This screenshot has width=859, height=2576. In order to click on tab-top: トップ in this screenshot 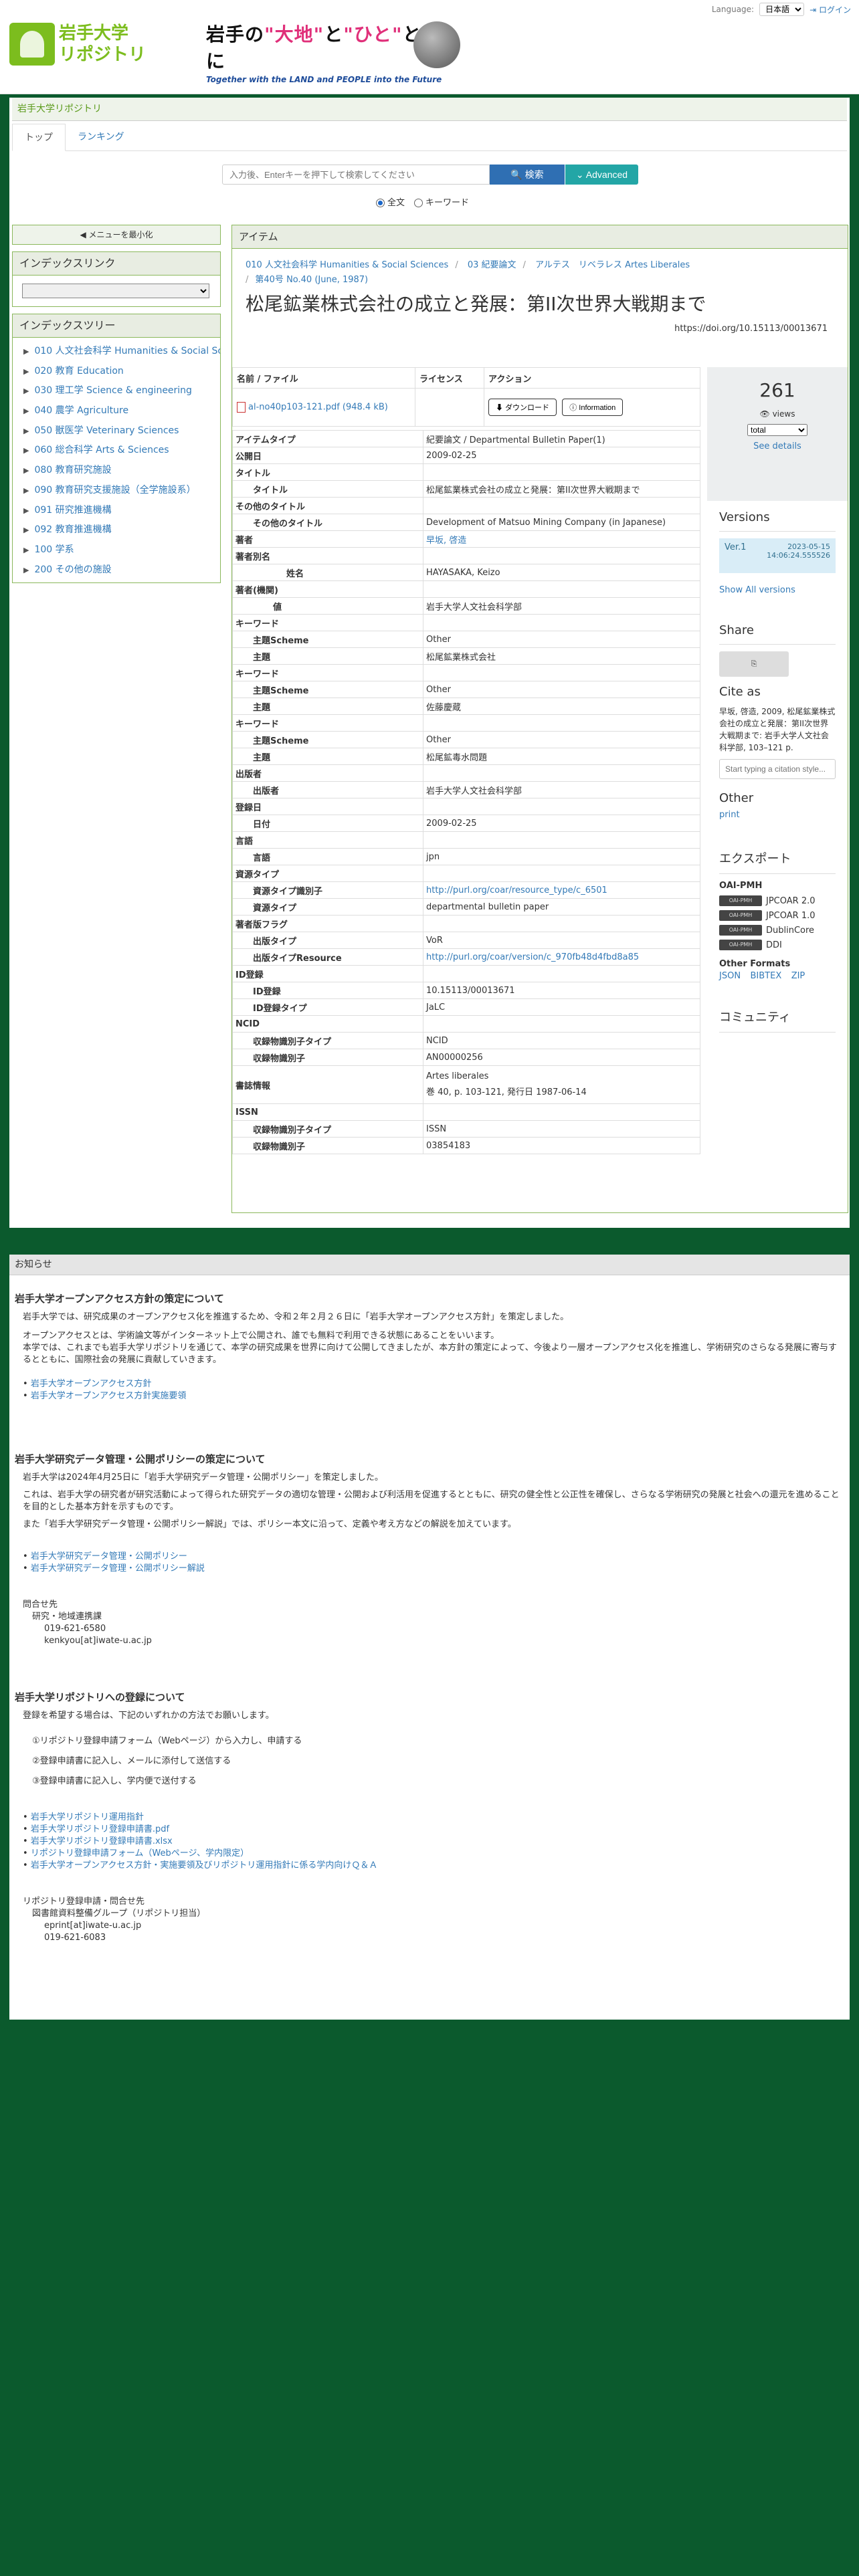, I will do `click(39, 137)`.